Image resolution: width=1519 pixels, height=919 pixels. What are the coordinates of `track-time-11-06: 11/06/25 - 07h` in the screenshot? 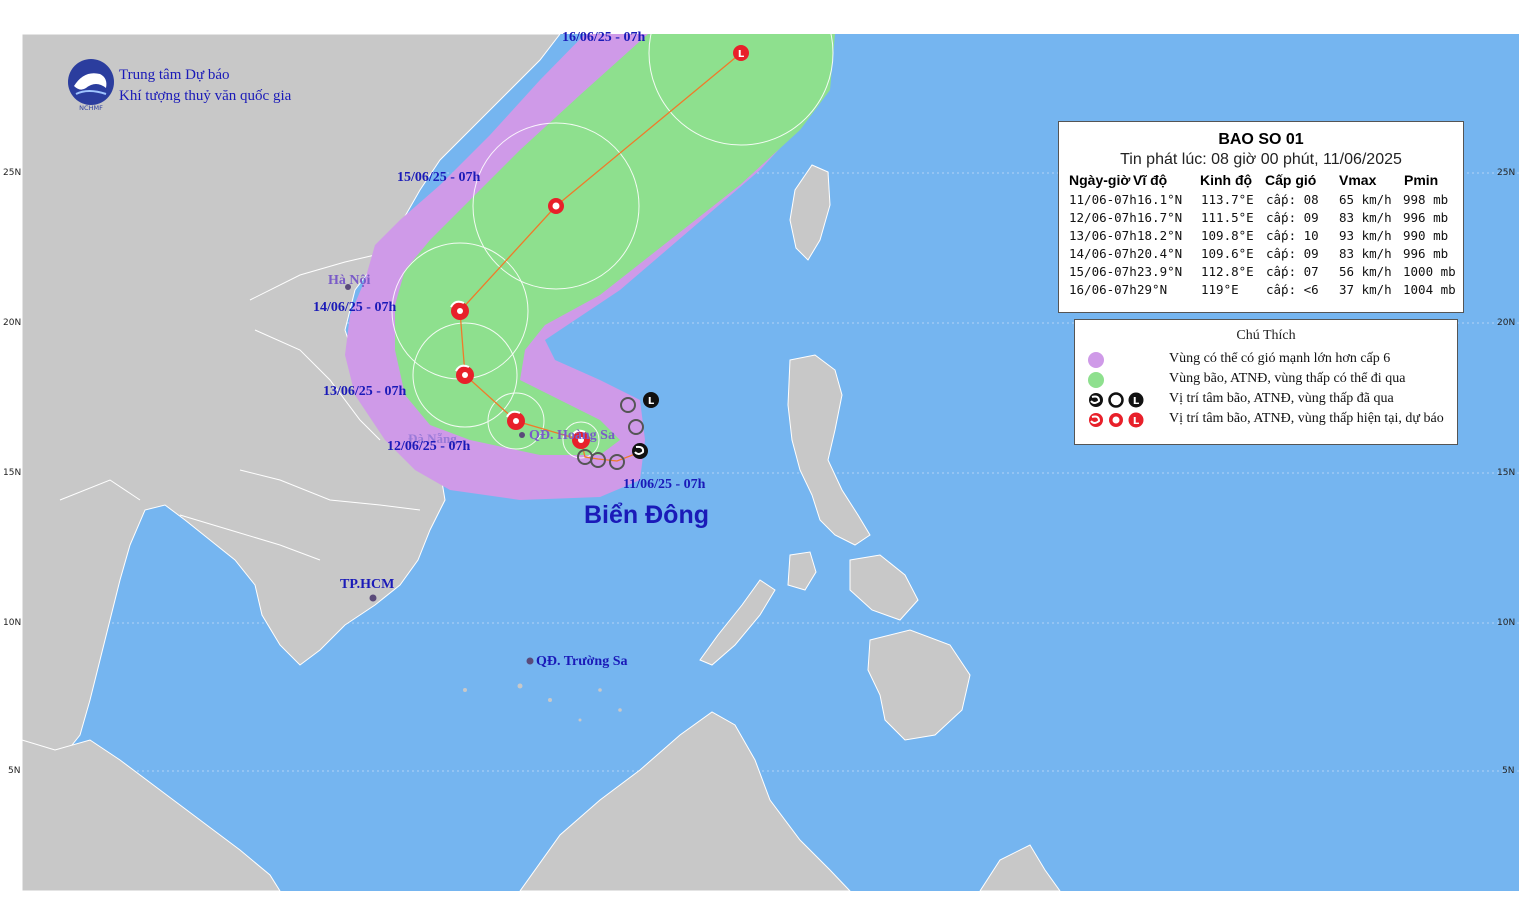 It's located at (664, 484).